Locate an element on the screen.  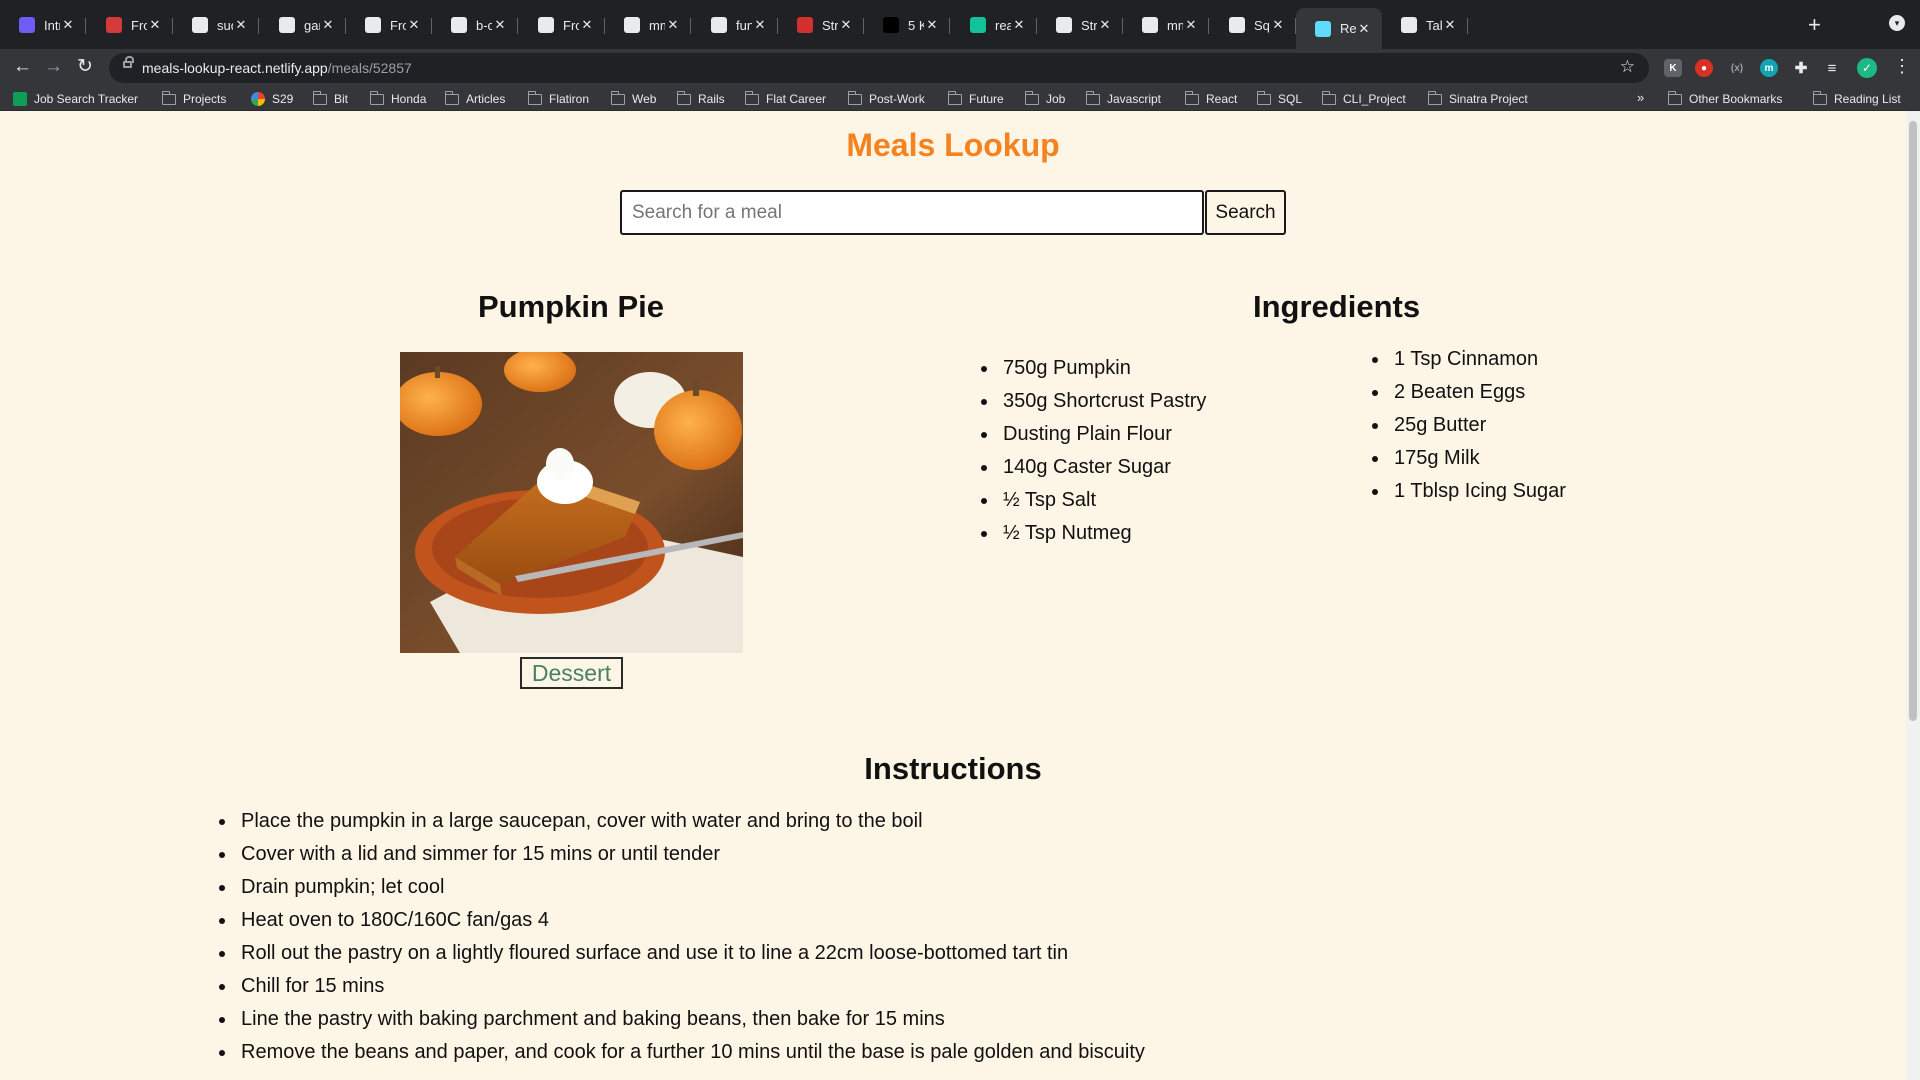
bookmark-item: Job is located at coordinates (1044, 99).